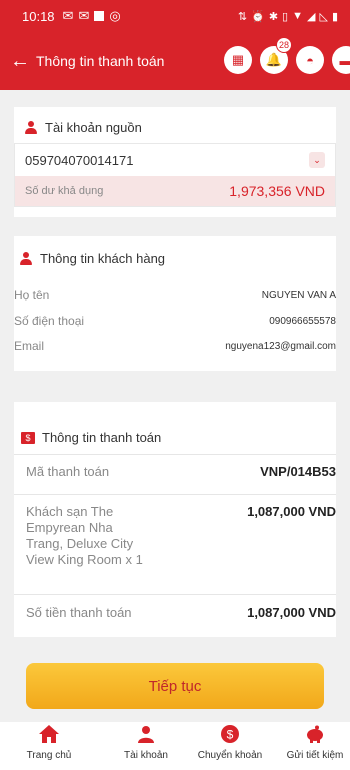 This screenshot has height=770, width=350. Describe the element at coordinates (298, 295) in the screenshot. I see `name-value: NGUYEN VAN A` at that location.